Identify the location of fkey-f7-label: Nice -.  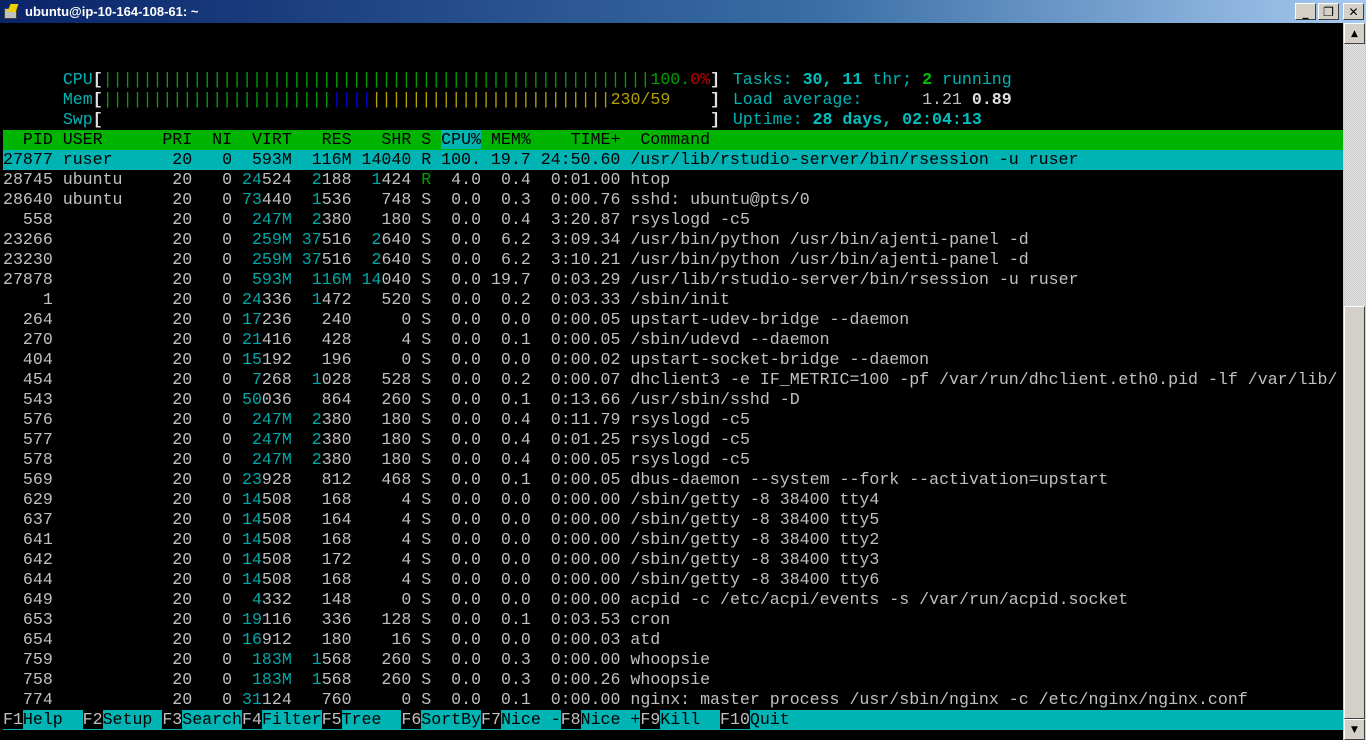
(530, 719).